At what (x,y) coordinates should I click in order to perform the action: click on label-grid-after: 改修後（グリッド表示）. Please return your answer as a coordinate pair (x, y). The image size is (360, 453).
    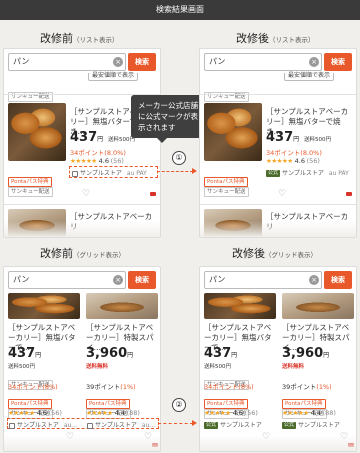
    Looking at the image, I should click on (274, 253).